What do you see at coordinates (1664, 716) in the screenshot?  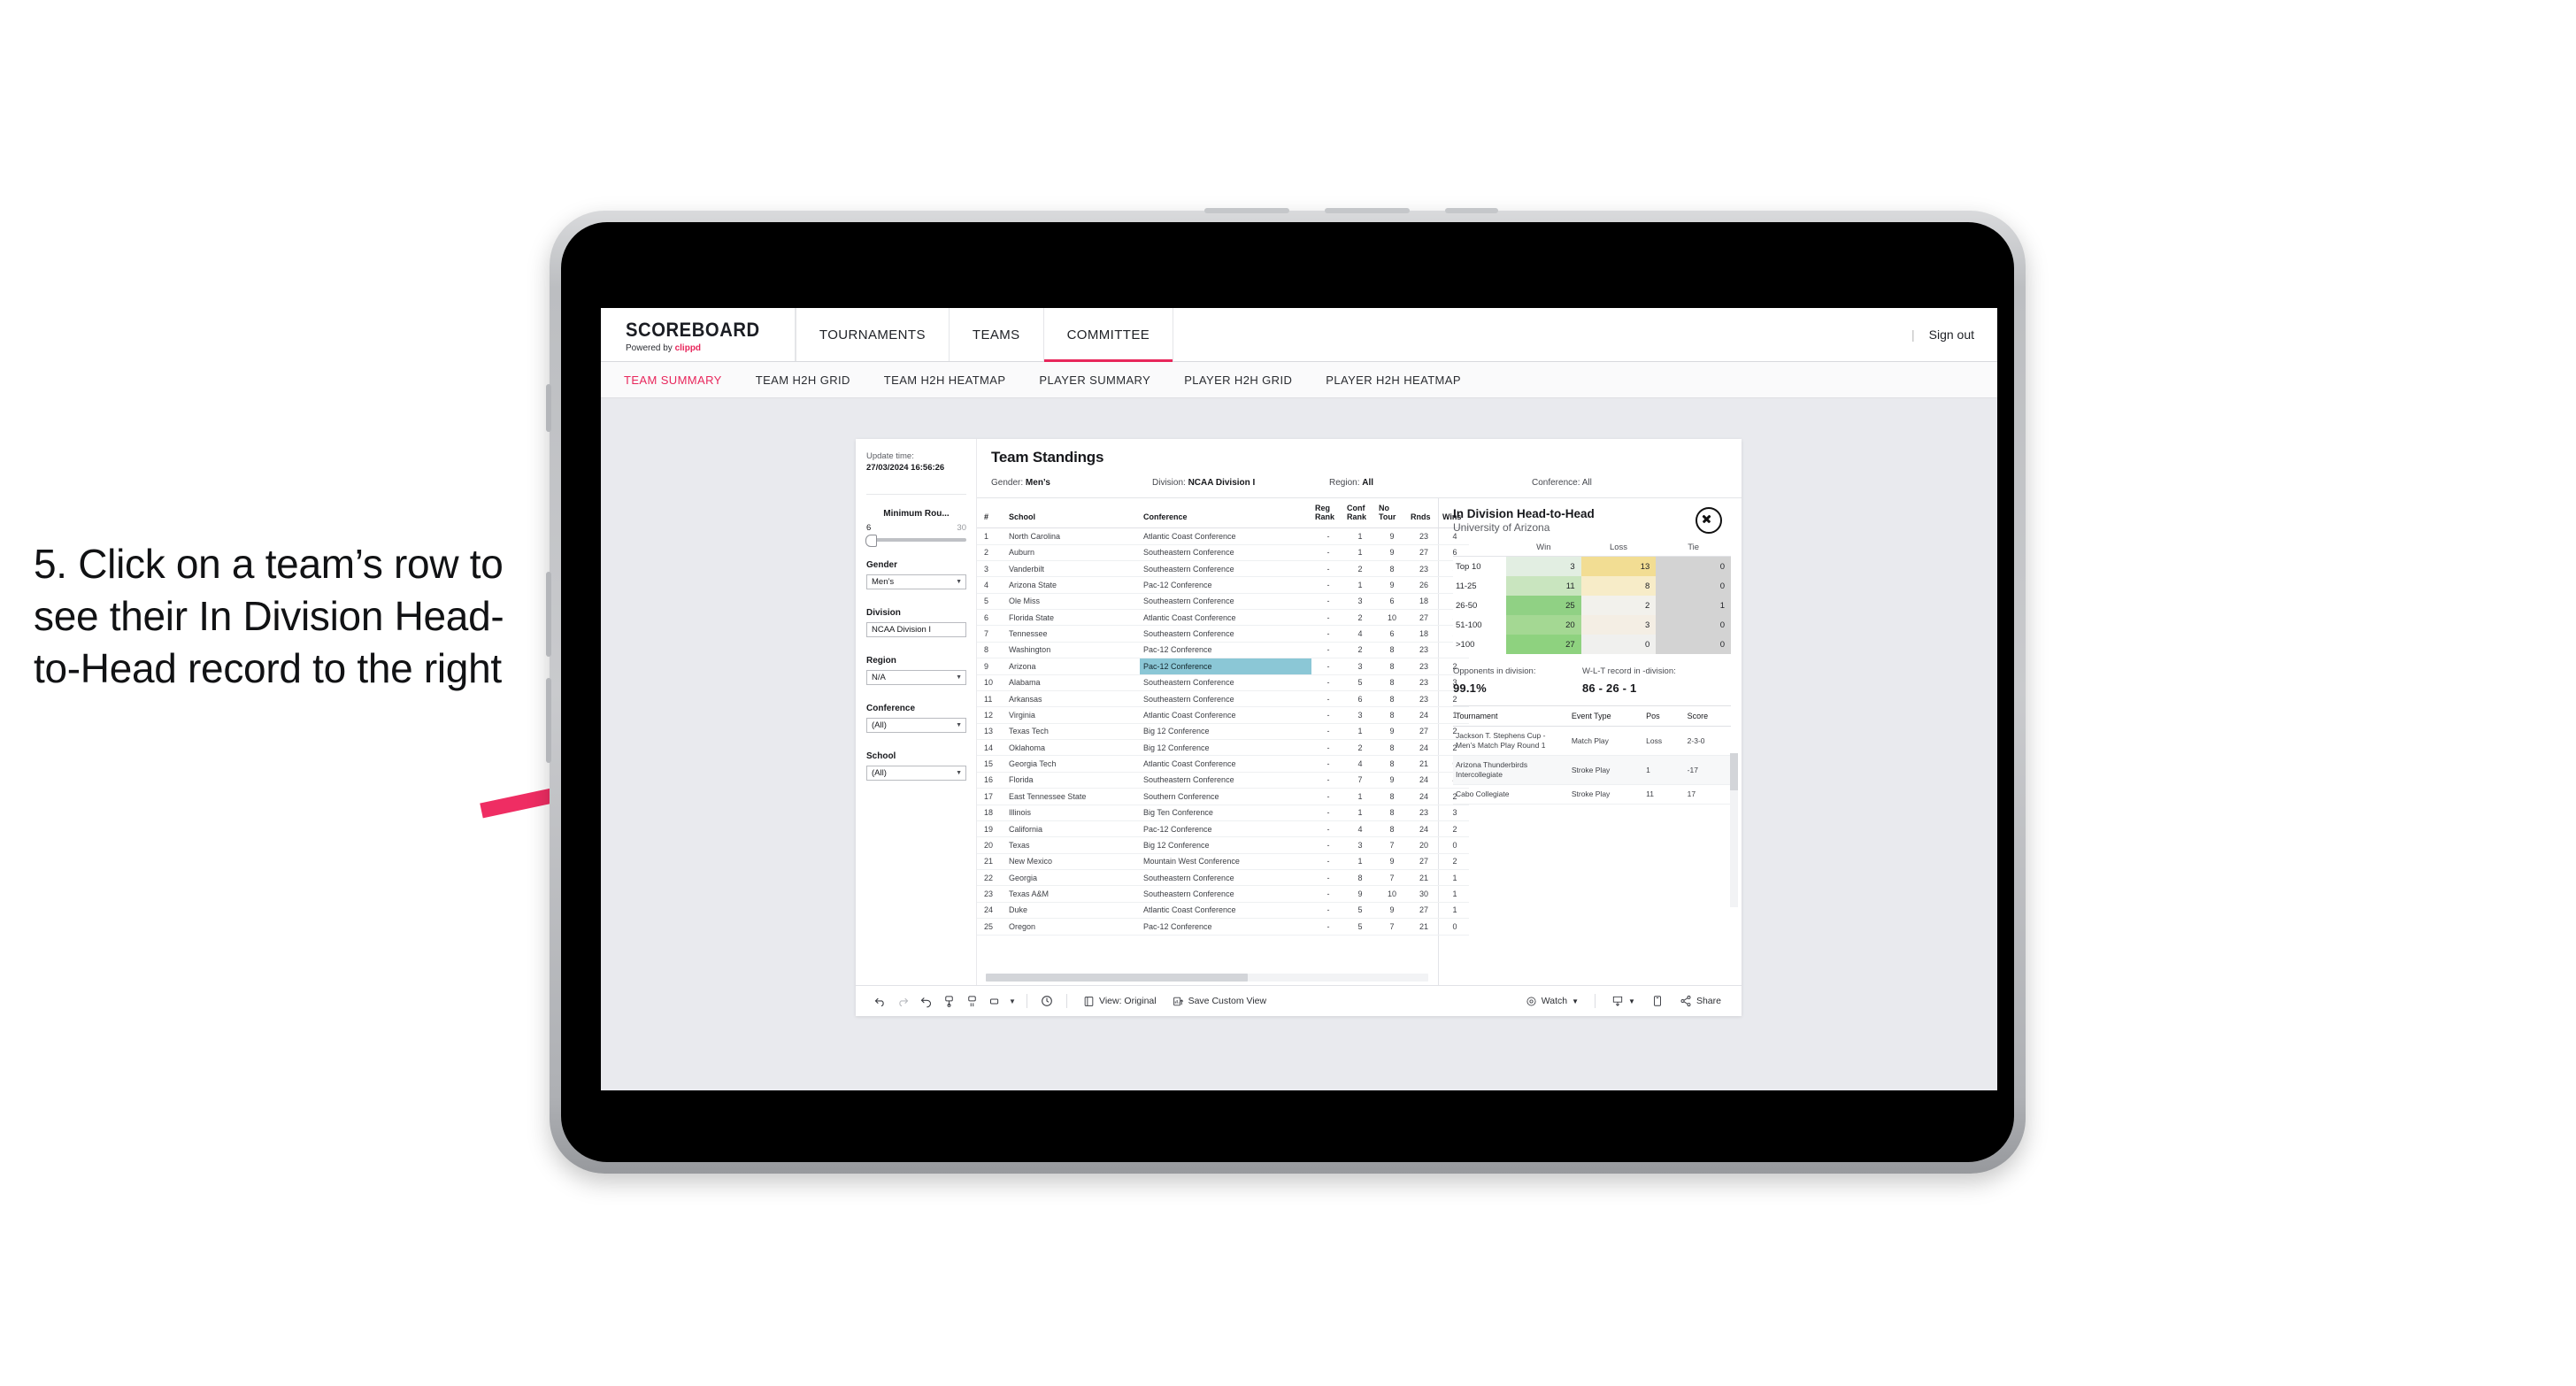 I see `col-pos: Pos` at bounding box center [1664, 716].